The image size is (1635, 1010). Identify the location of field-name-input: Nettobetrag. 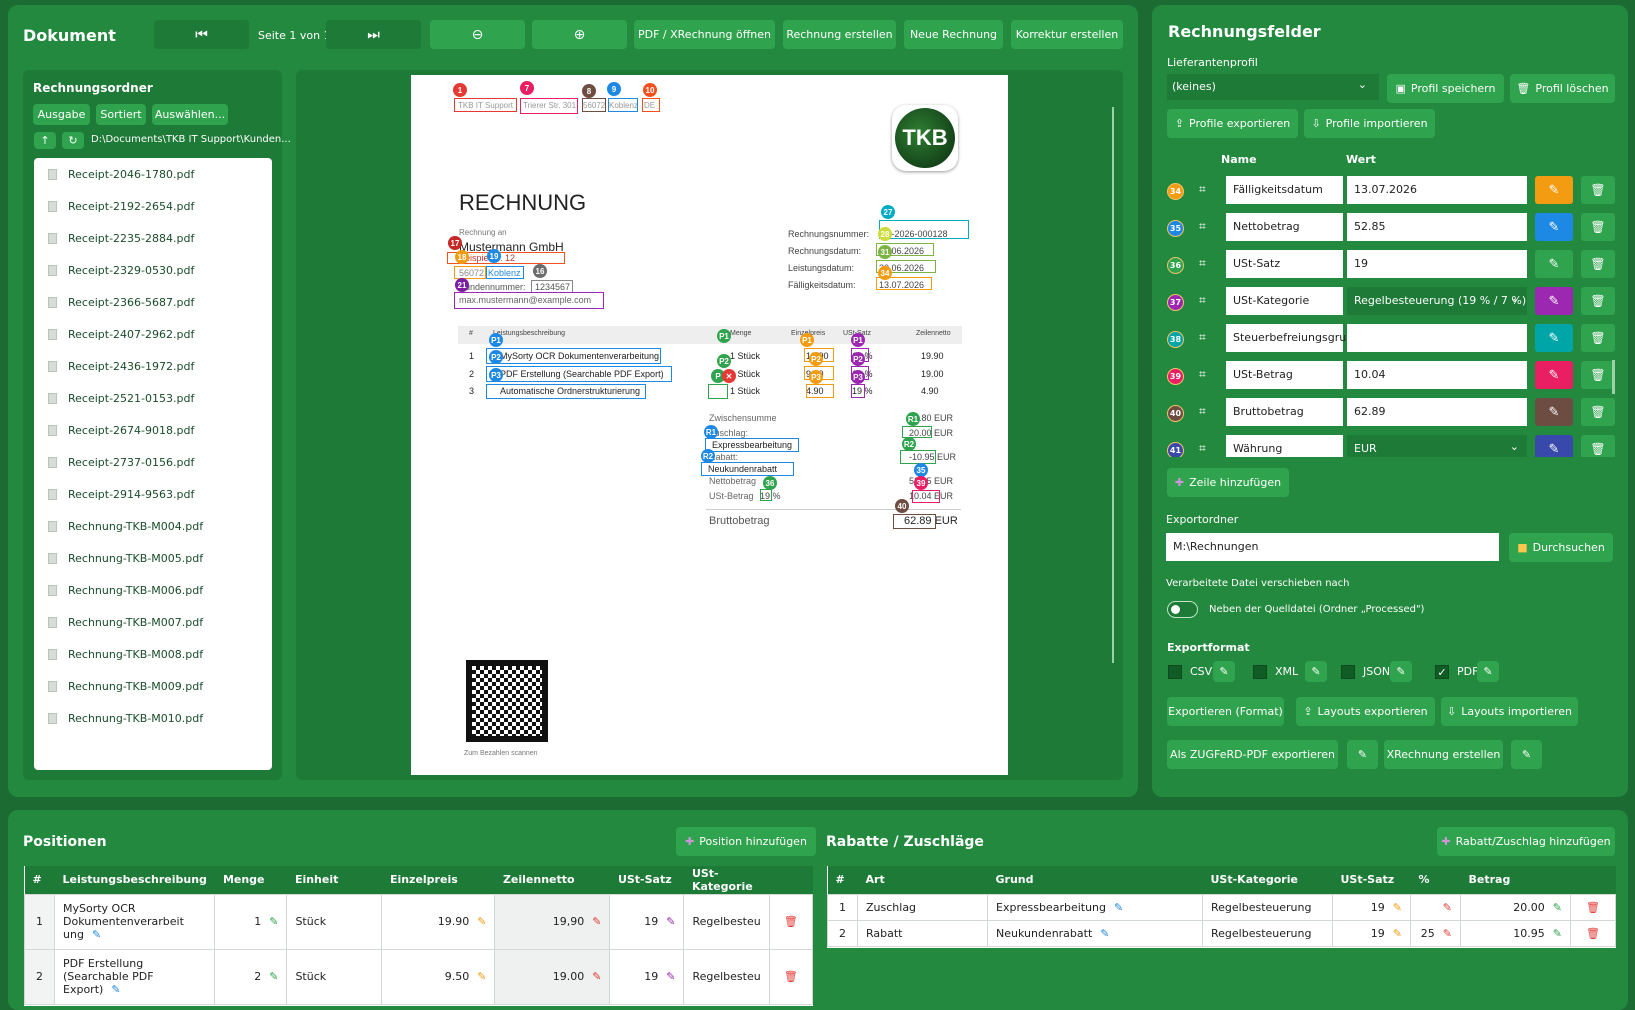
(1284, 227).